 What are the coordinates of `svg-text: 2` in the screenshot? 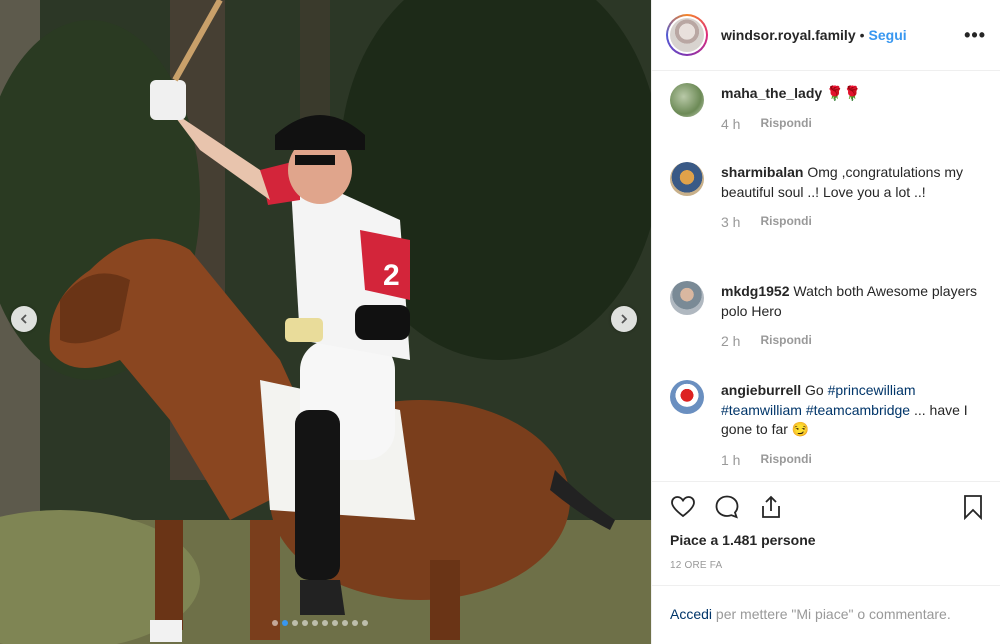 It's located at (391, 275).